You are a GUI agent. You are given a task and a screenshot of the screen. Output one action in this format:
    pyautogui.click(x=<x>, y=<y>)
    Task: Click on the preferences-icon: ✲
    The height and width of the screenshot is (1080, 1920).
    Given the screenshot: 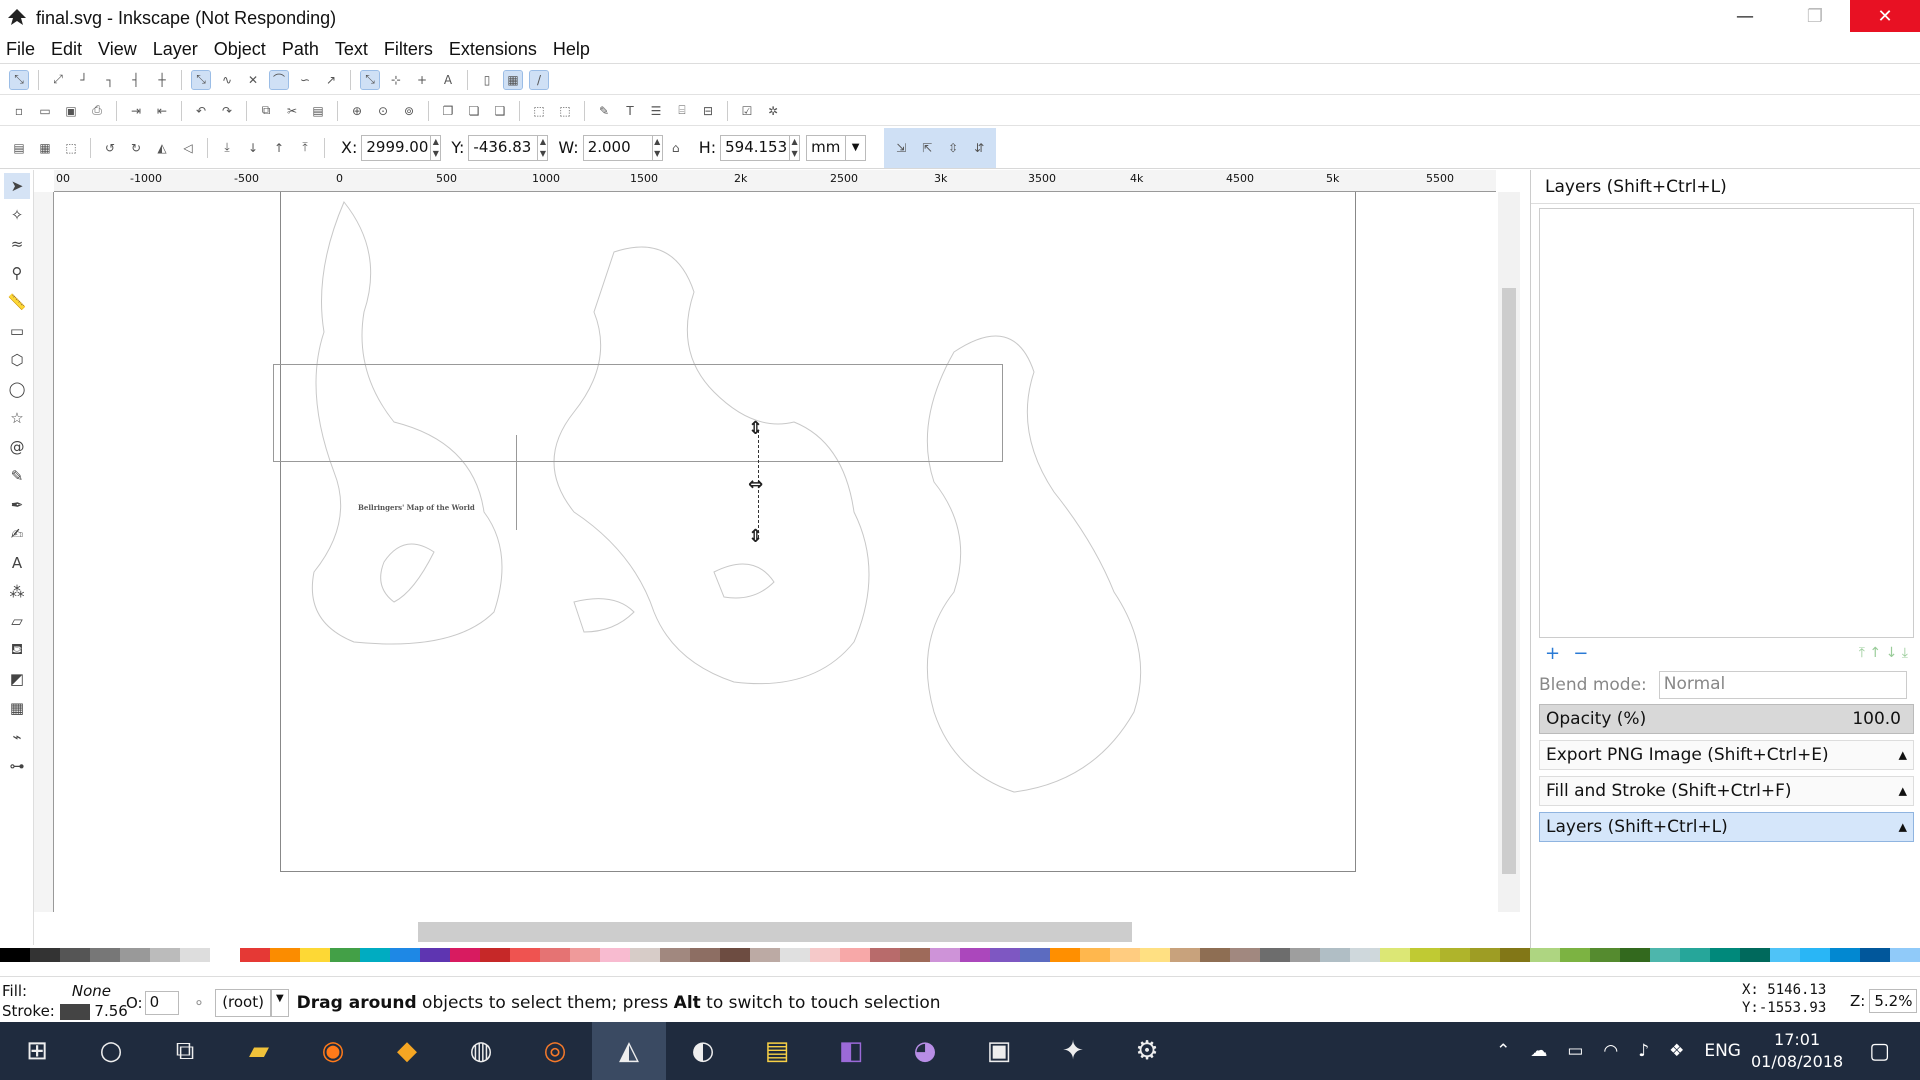 What is the action you would take?
    pyautogui.click(x=773, y=111)
    